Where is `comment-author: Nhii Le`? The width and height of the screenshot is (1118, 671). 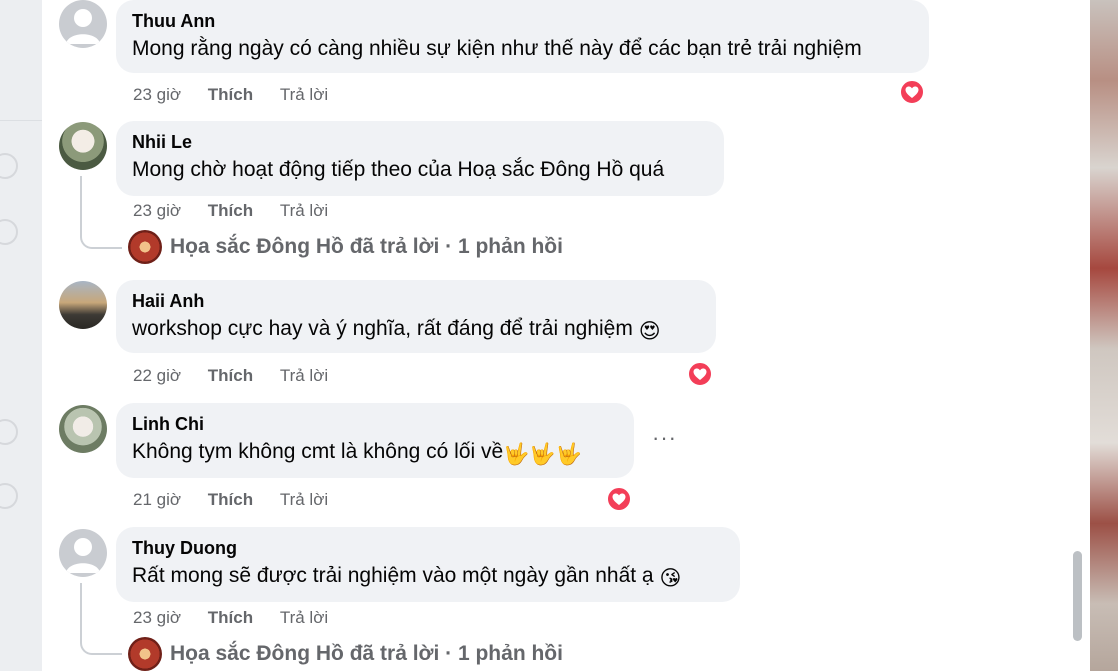 comment-author: Nhii Le is located at coordinates (420, 142).